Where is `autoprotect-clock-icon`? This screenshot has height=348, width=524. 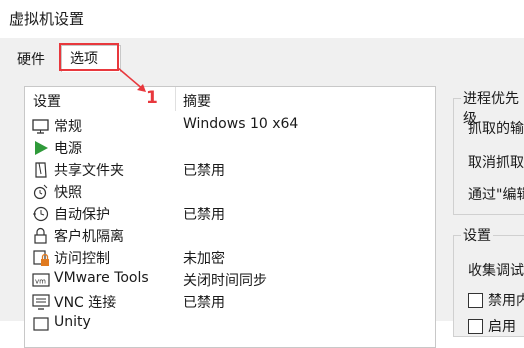
autoprotect-clock-icon is located at coordinates (41, 214).